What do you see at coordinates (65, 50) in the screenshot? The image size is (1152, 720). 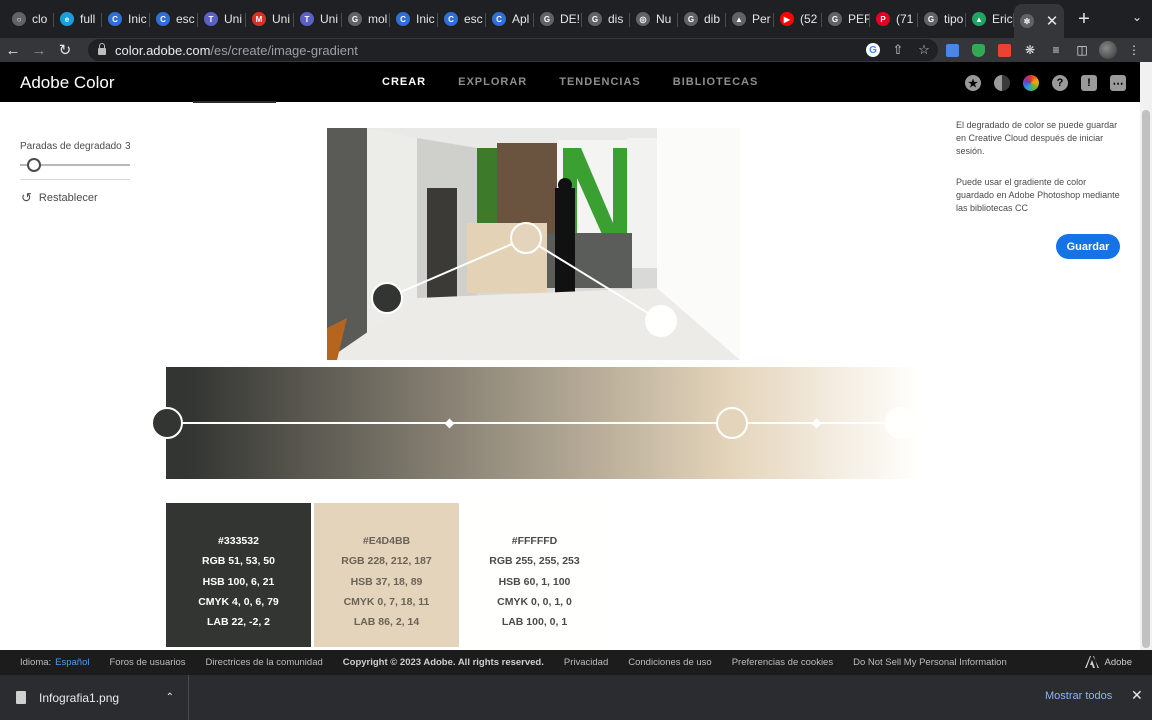 I see `reload-icon: ↻` at bounding box center [65, 50].